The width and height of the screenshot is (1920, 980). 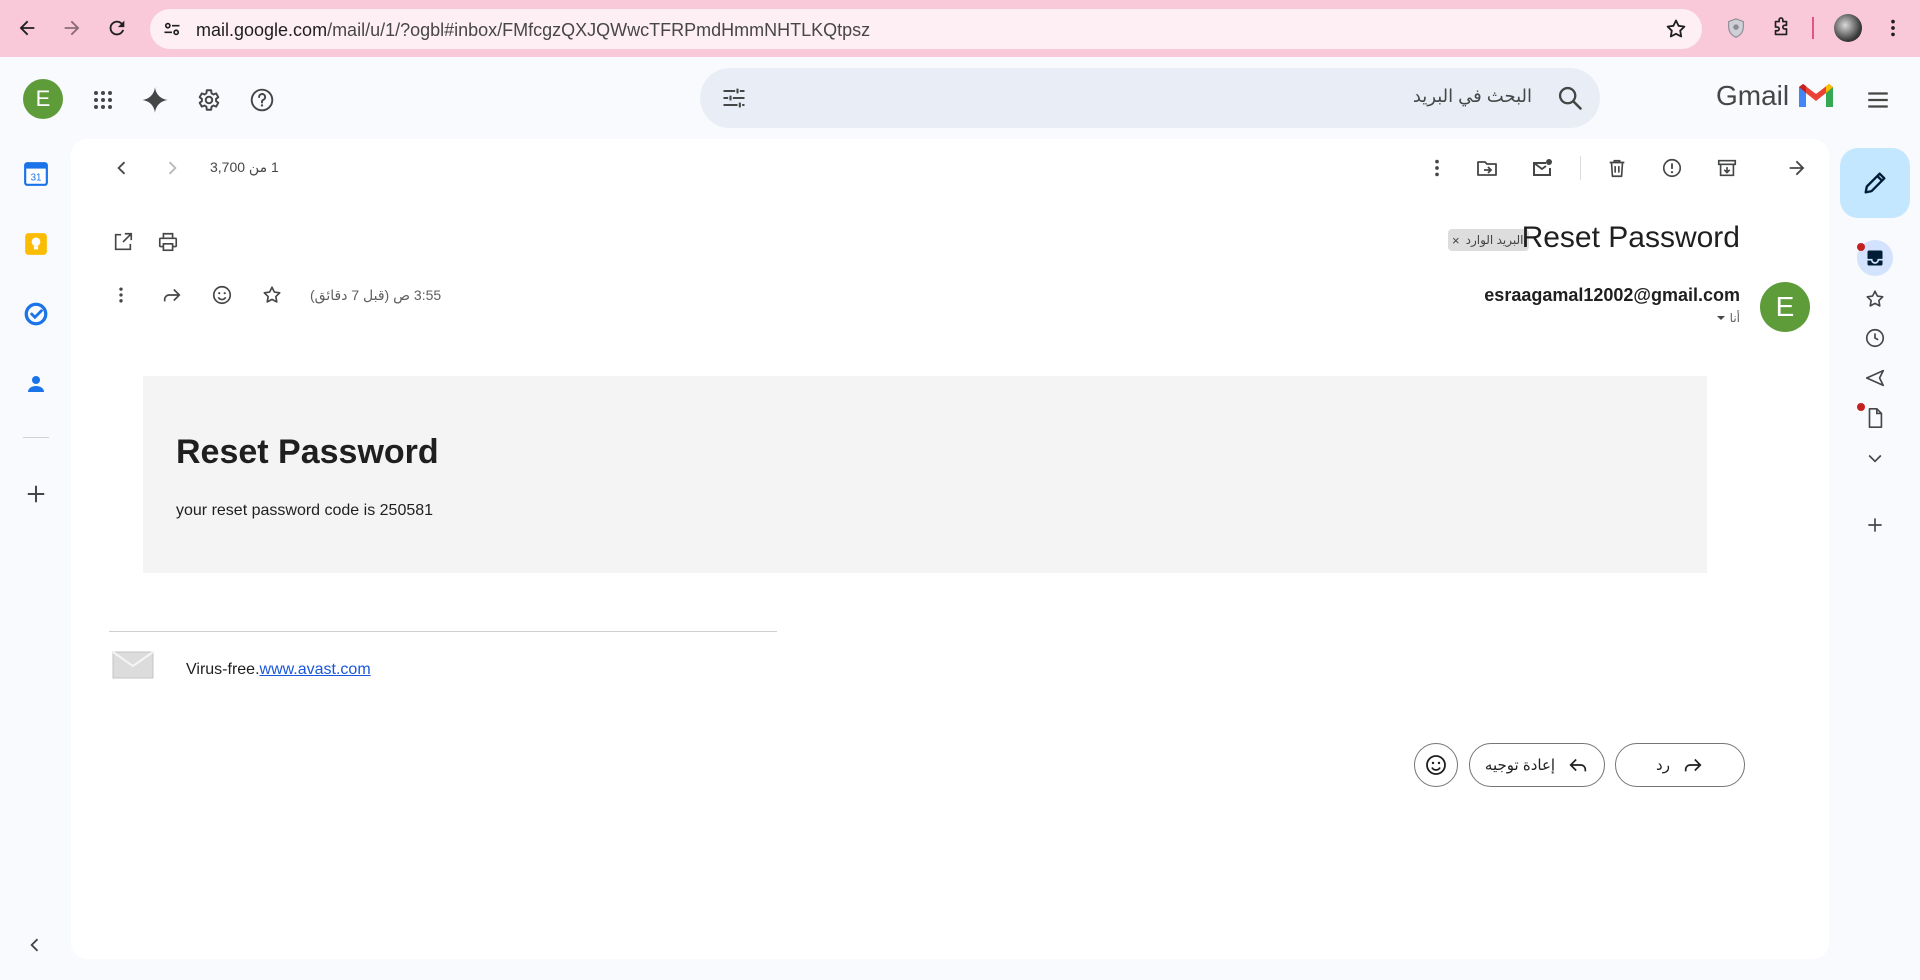 What do you see at coordinates (36, 178) in the screenshot?
I see `svg-text: 31` at bounding box center [36, 178].